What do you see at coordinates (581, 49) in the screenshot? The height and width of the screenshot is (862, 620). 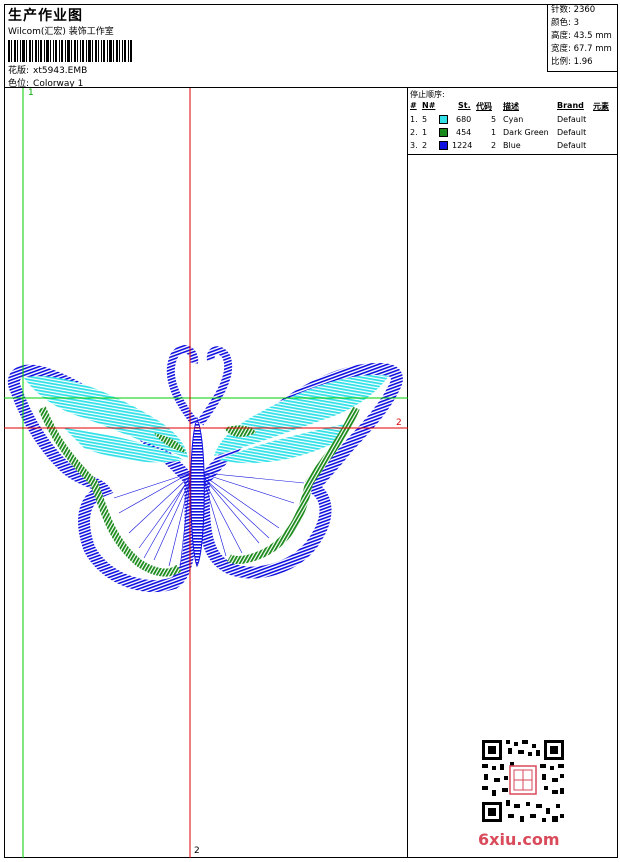 I see `stat-width: 宽度: 67.7 mm` at bounding box center [581, 49].